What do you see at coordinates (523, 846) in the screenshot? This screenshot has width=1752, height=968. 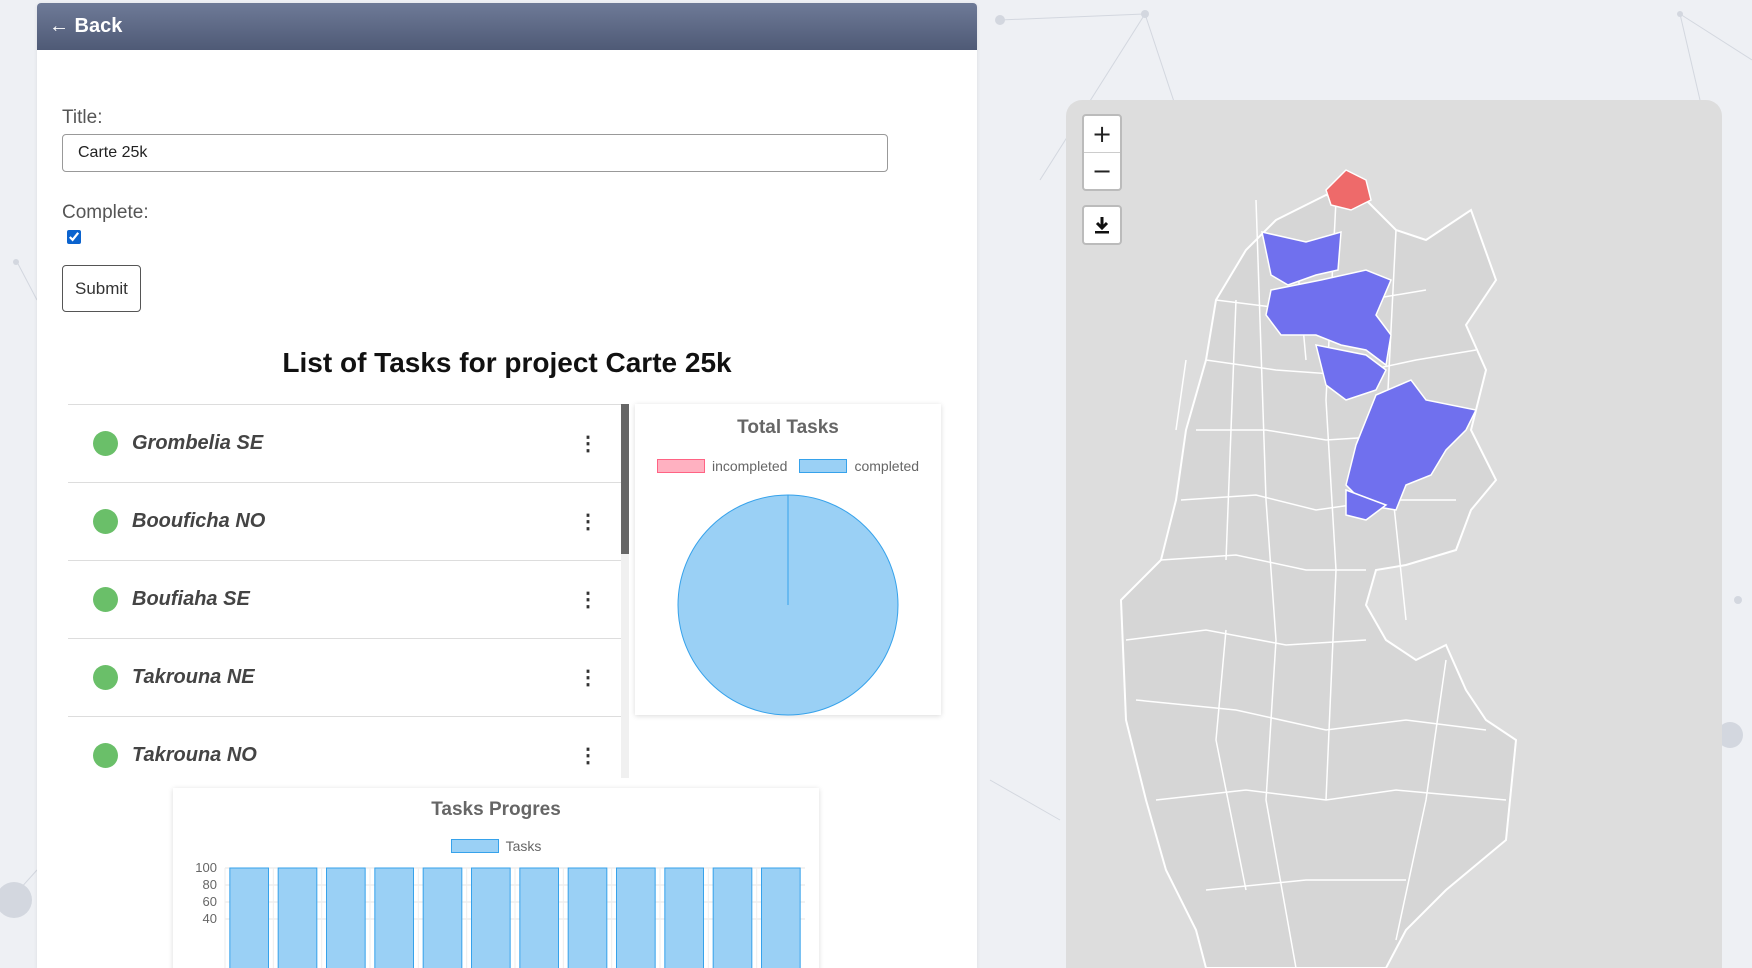 I see `legend-label: Tasks` at bounding box center [523, 846].